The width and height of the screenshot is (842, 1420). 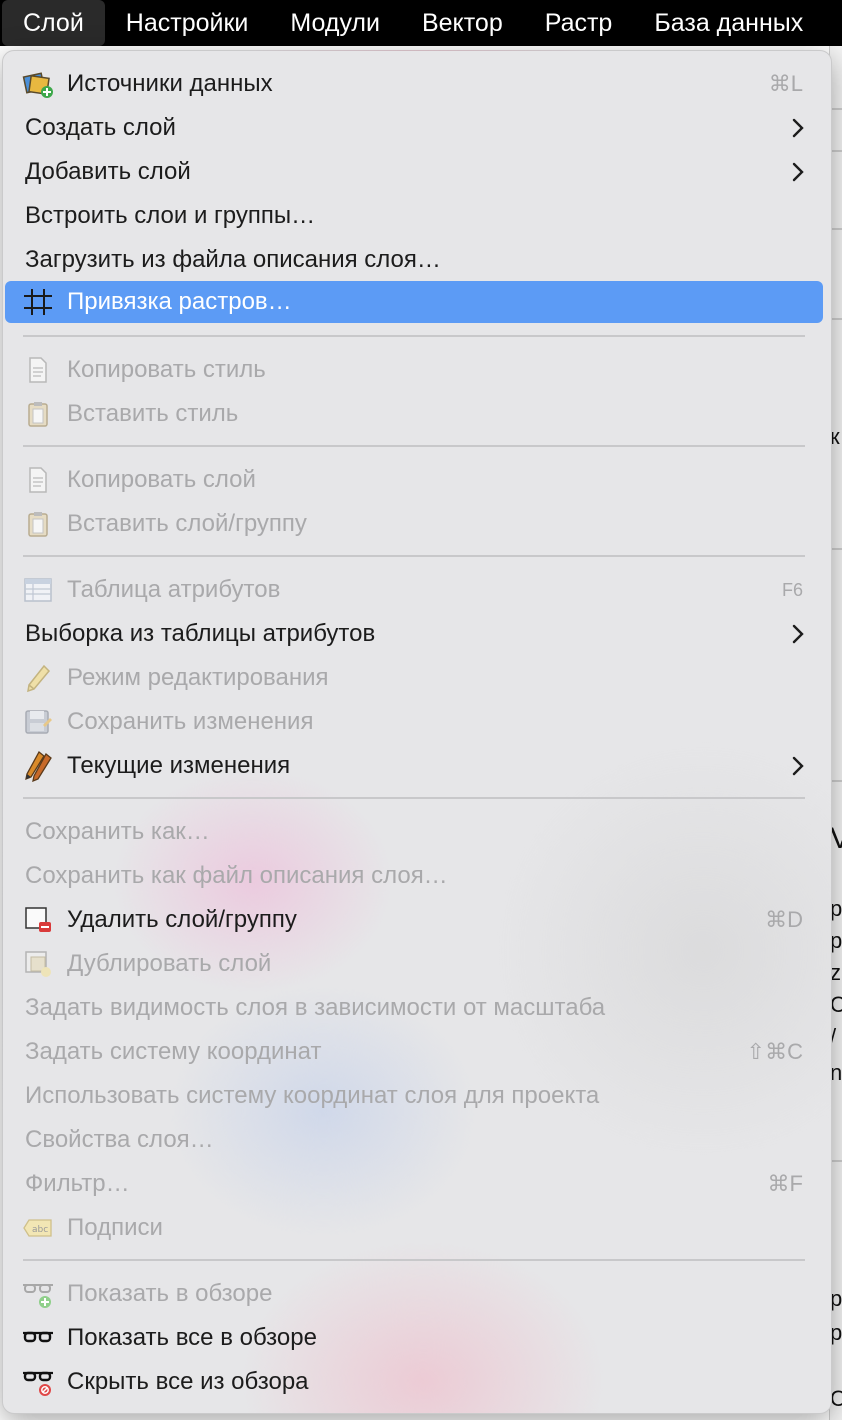 What do you see at coordinates (53, 23) in the screenshot?
I see `menubar-item-layer: Слой` at bounding box center [53, 23].